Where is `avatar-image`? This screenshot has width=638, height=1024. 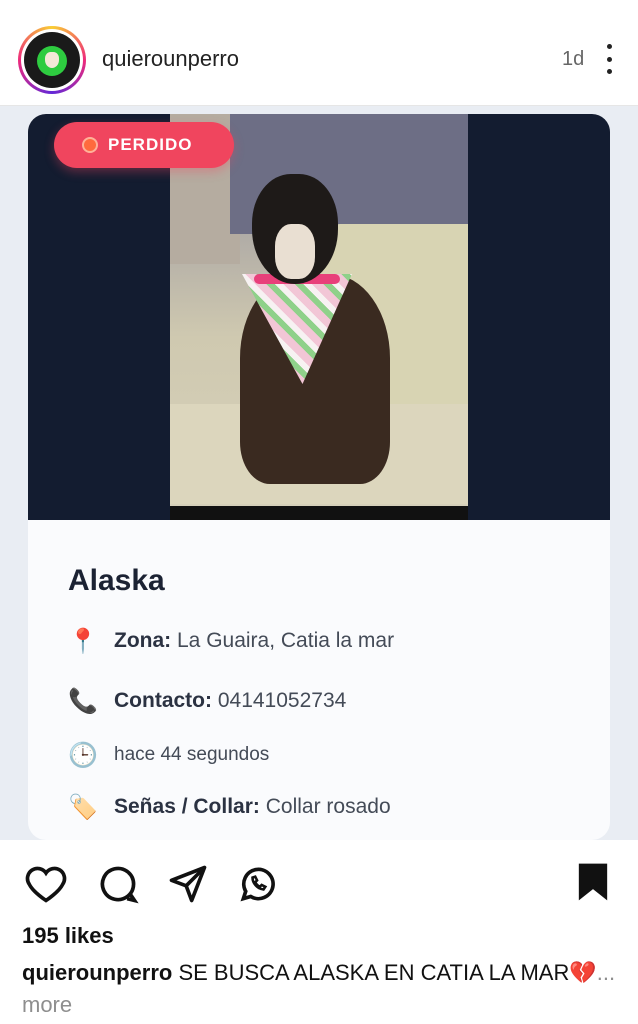
avatar-image is located at coordinates (52, 60).